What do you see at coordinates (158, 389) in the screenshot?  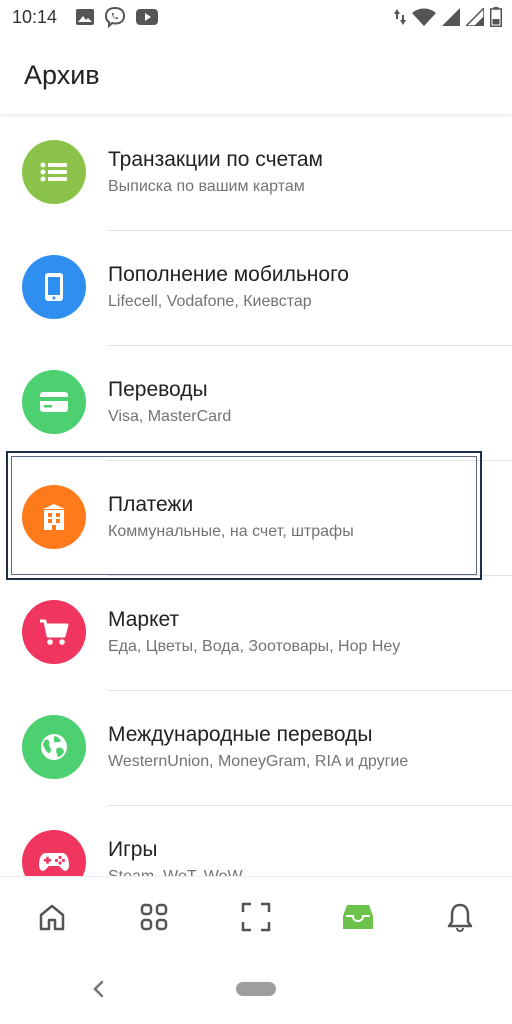 I see `menu-item-title: Переводы` at bounding box center [158, 389].